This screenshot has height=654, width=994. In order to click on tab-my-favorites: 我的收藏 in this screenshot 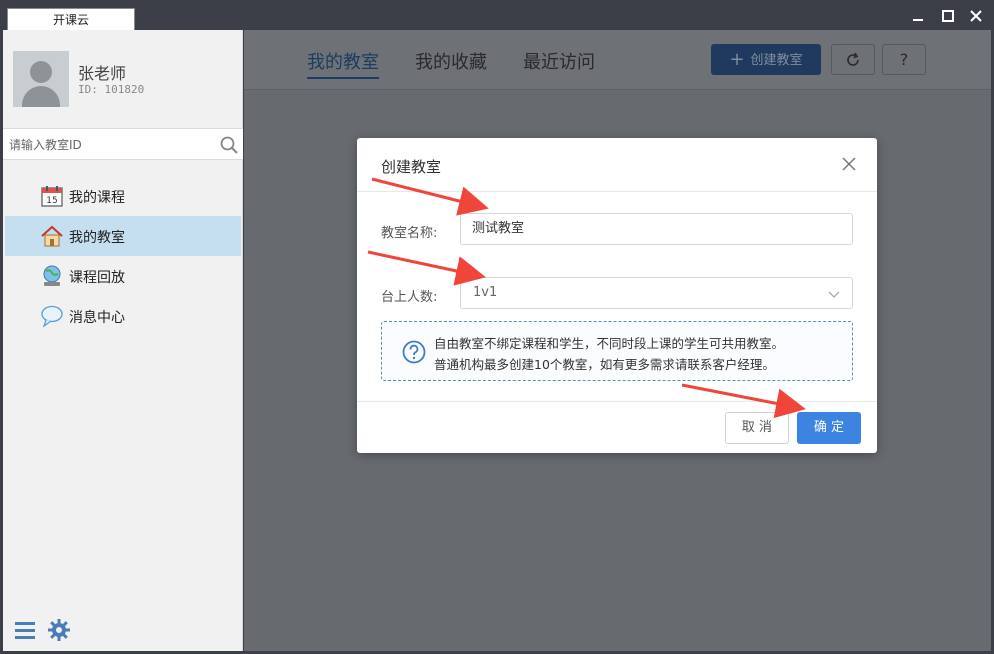, I will do `click(451, 61)`.